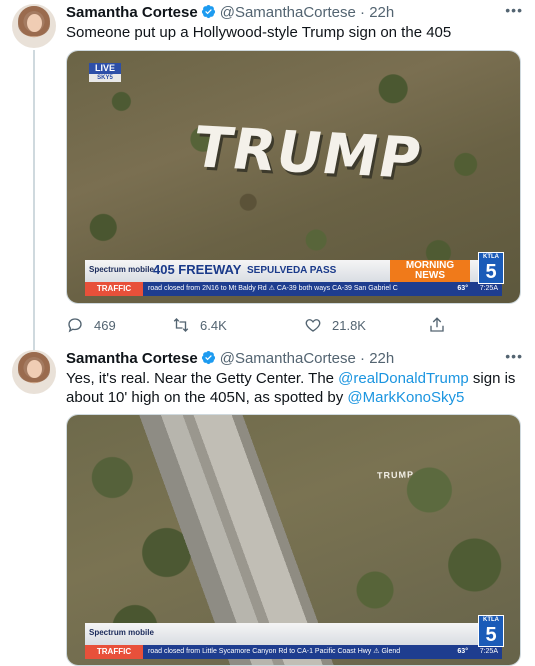 The image size is (535, 666). What do you see at coordinates (405, 397) in the screenshot?
I see `mention-link: @MarkKonoSky5` at bounding box center [405, 397].